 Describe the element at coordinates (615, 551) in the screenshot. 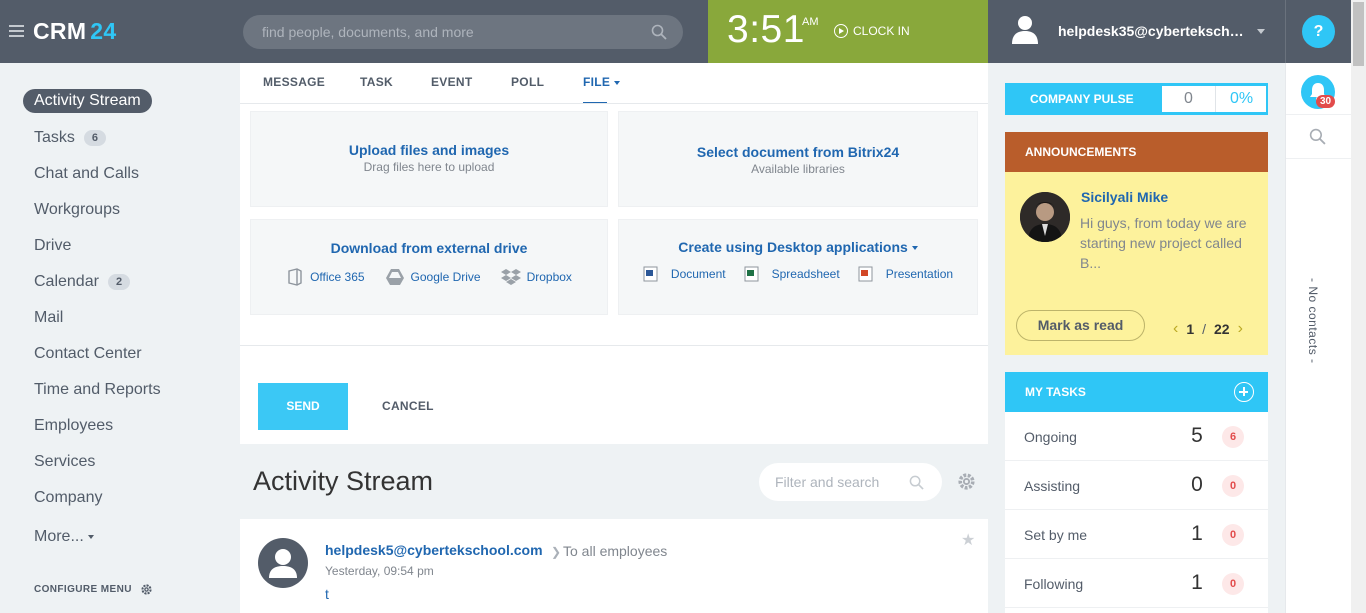

I see `post-recipients: To all employees` at that location.